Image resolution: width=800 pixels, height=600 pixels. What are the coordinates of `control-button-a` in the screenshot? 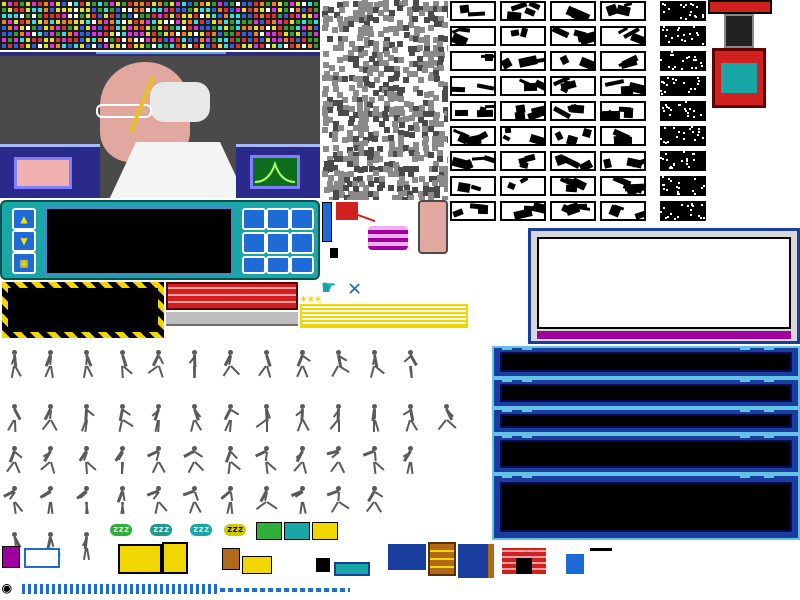 It's located at (254, 219).